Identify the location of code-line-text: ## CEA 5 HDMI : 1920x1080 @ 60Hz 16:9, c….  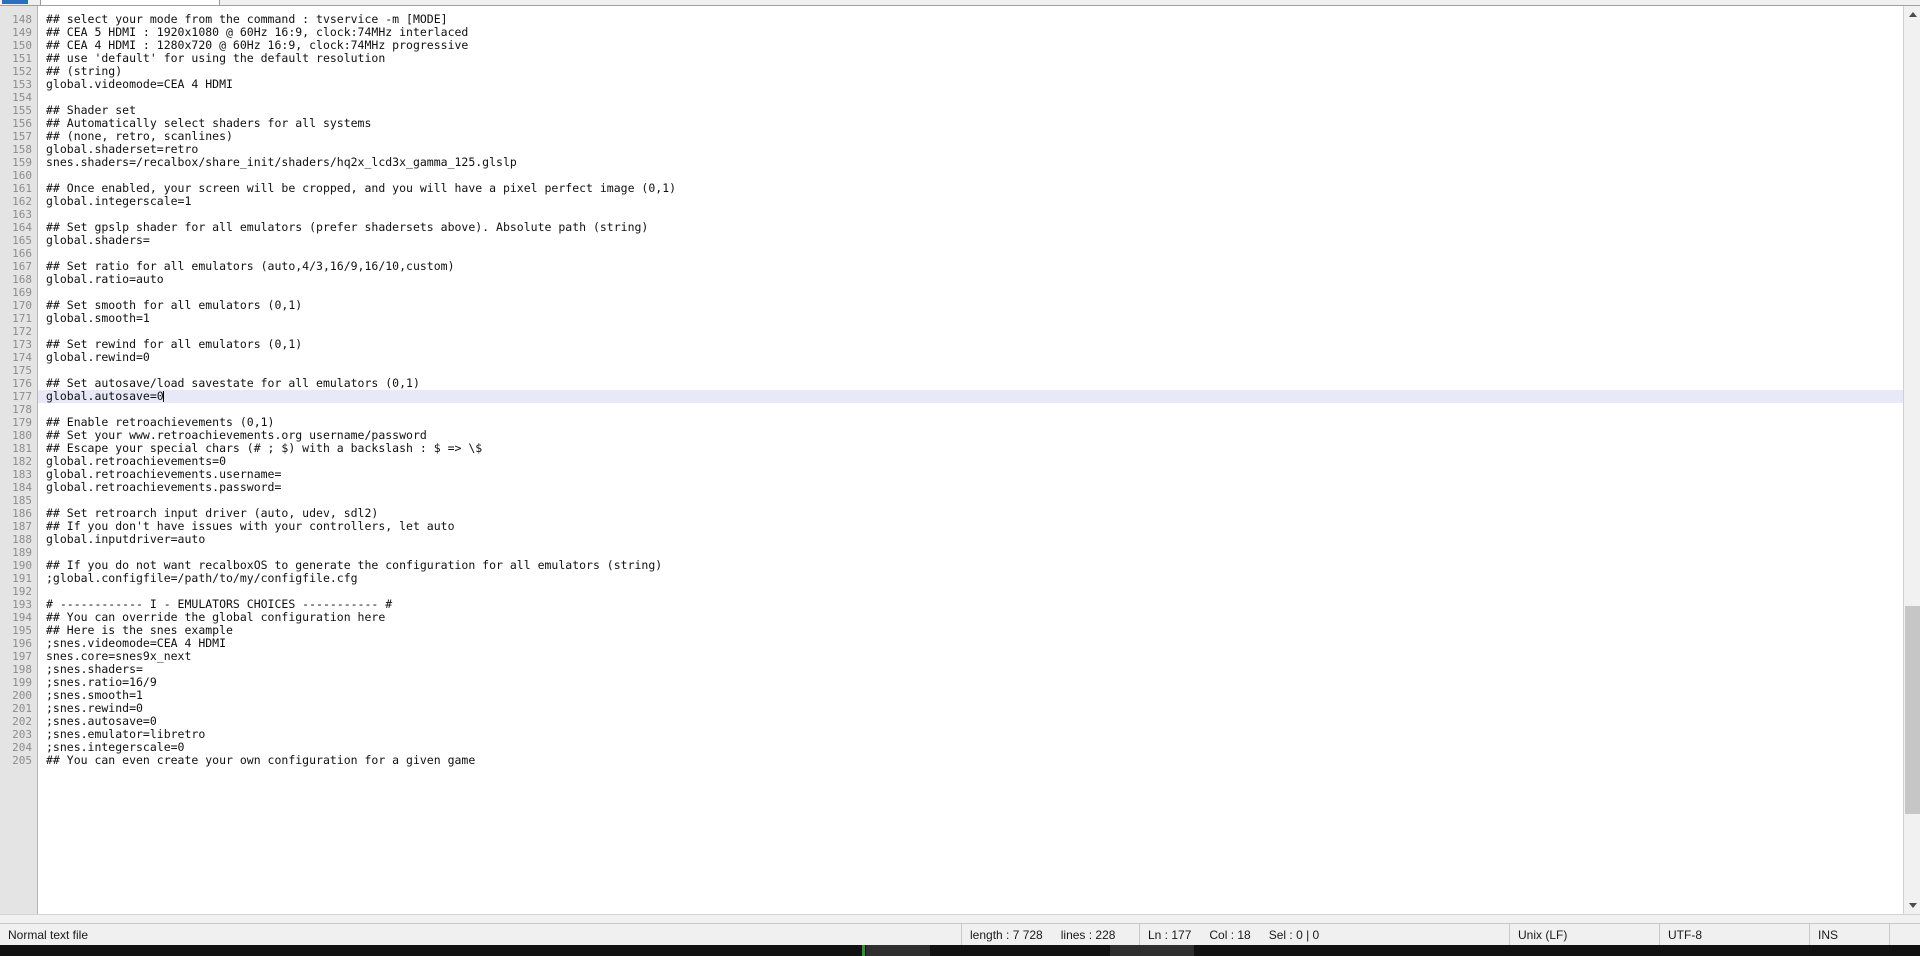
(257, 32).